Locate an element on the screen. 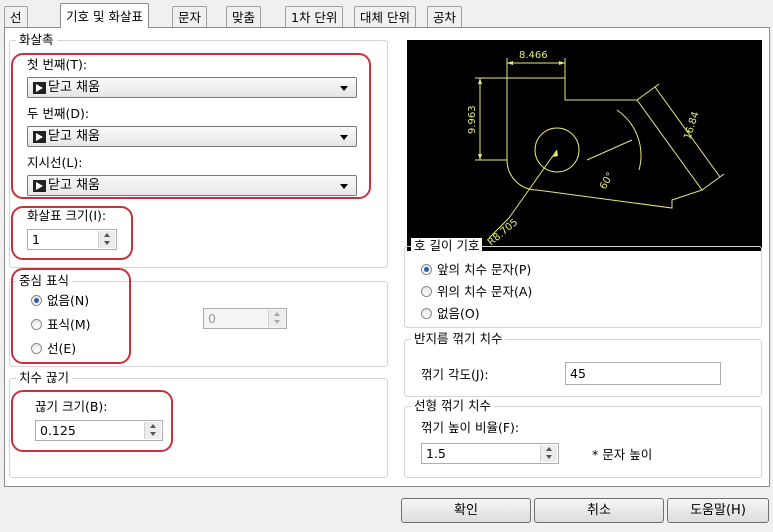 This screenshot has height=532, width=773. radio-label: 없음(O) is located at coordinates (458, 313).